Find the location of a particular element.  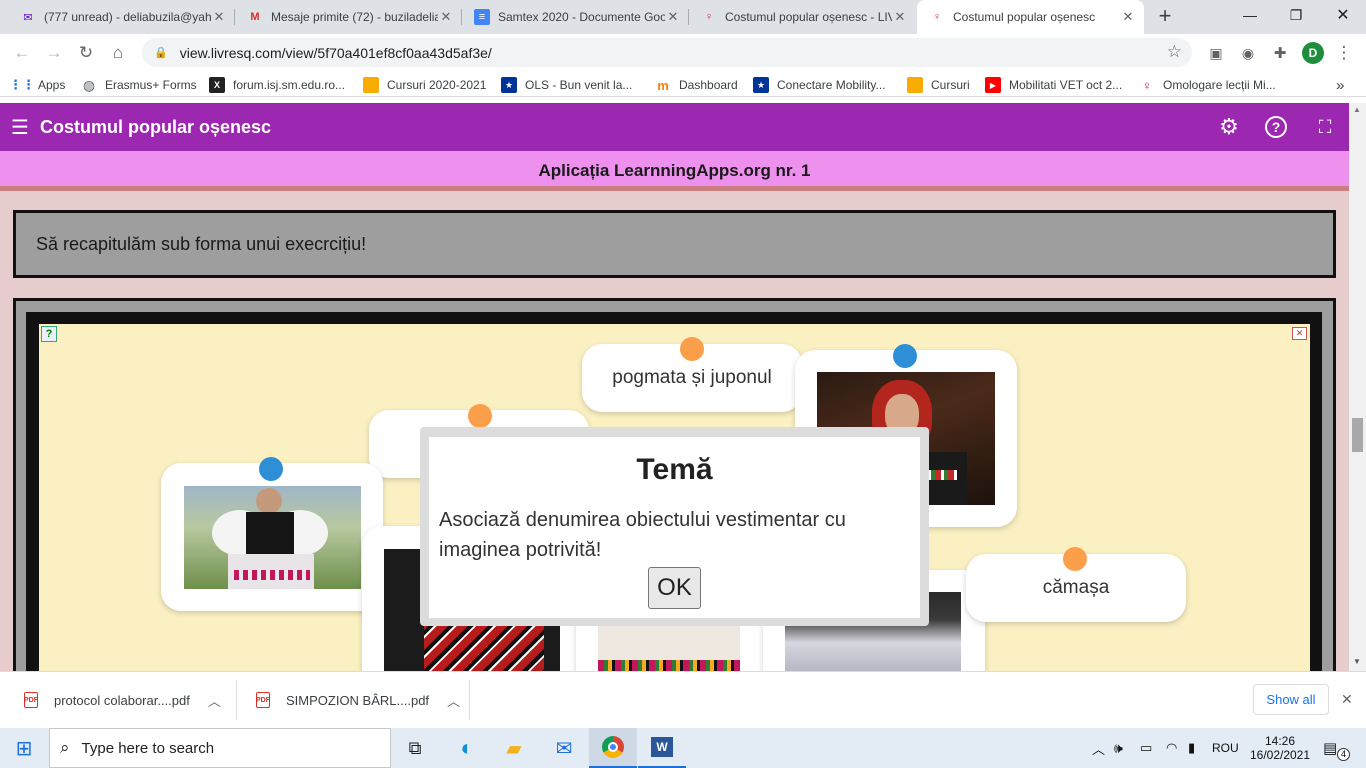

tab-livresq-1: ♀ Costumul popular oșenesc - LIVRESQ ✕ is located at coordinates (802, 17).